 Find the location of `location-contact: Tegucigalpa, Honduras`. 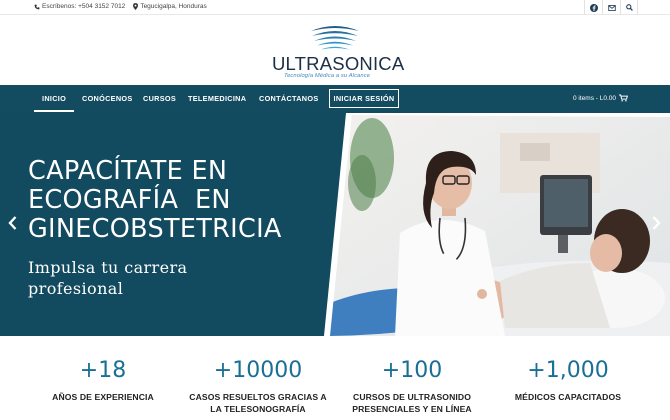

location-contact: Tegucigalpa, Honduras is located at coordinates (170, 6).